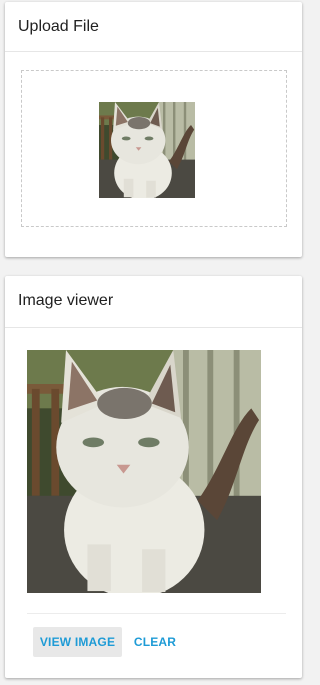  I want to click on upload-card-title: Upload File, so click(153, 27).